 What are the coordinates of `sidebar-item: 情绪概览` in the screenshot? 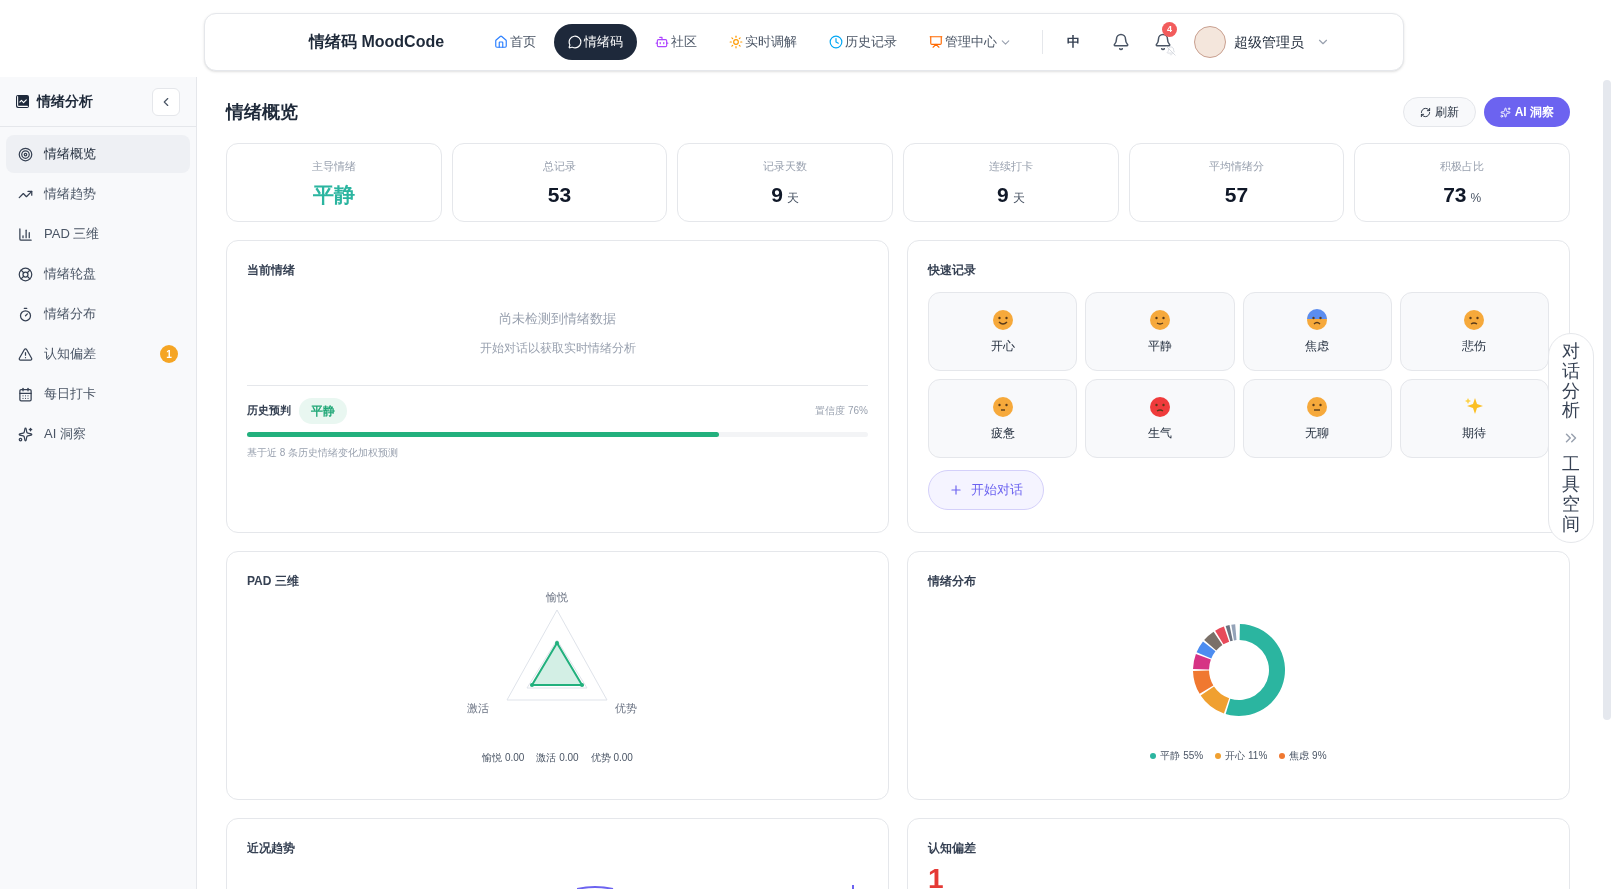 It's located at (98, 154).